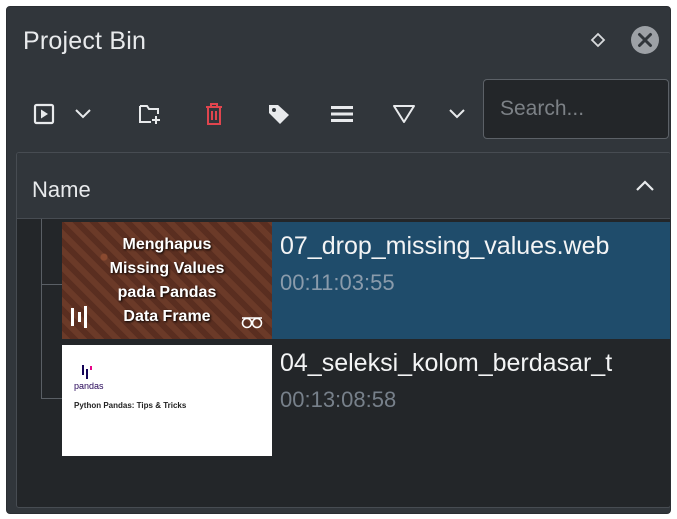 This screenshot has width=677, height=519. What do you see at coordinates (167, 268) in the screenshot?
I see `thumbnail-text: Missing Values` at bounding box center [167, 268].